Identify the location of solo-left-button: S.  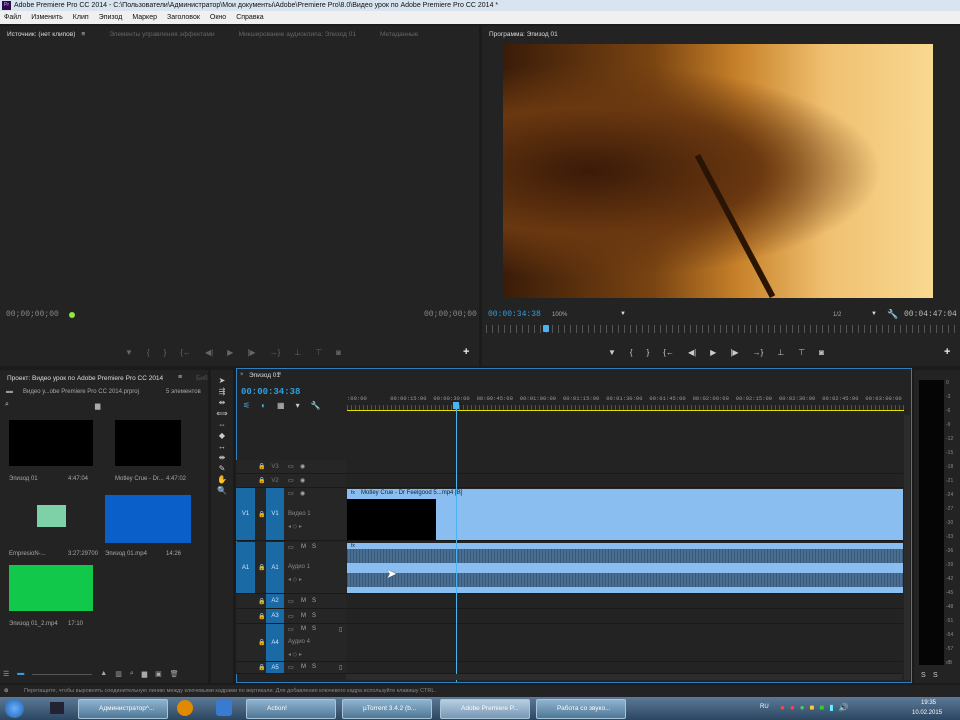
(923, 675).